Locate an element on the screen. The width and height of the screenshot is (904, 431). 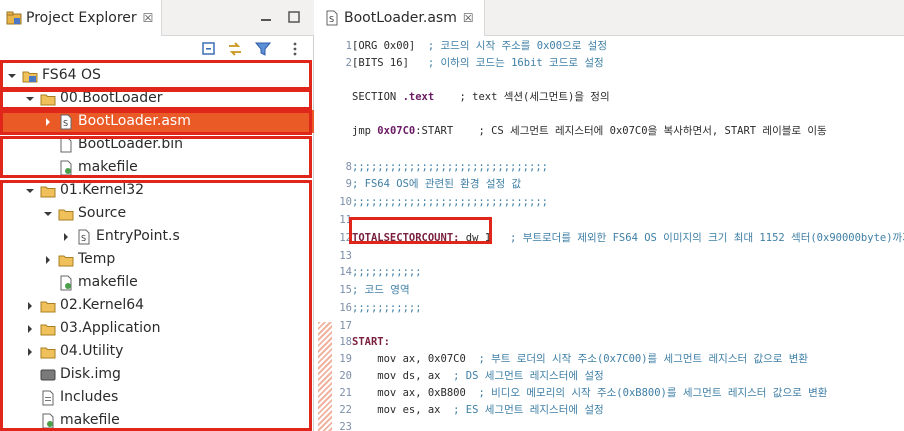
svg-text: S is located at coordinates (331, 19).